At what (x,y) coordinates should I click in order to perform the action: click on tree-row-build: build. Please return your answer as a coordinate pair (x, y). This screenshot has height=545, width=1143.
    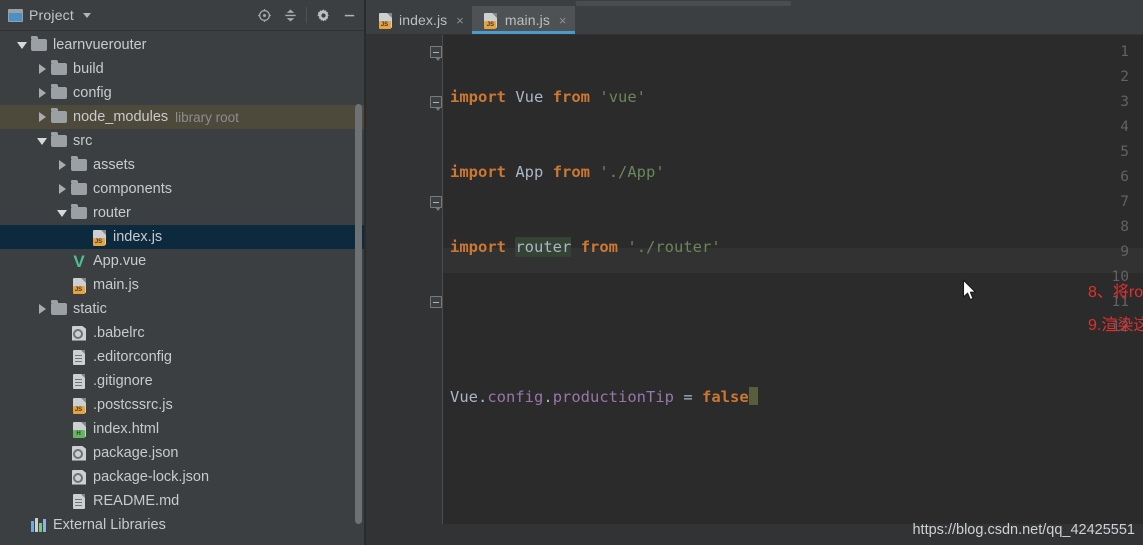
    Looking at the image, I should click on (183, 69).